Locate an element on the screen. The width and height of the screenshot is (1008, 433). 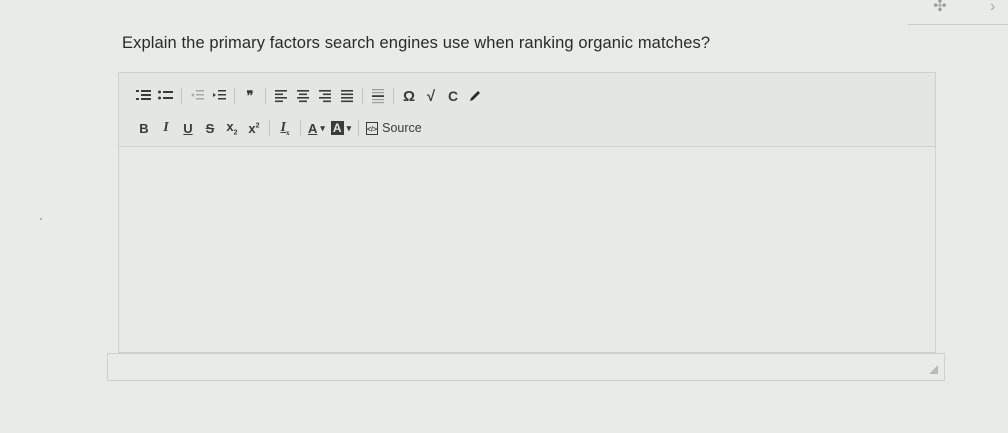
background-color-dropdown-icon: ▾ is located at coordinates (349, 128).